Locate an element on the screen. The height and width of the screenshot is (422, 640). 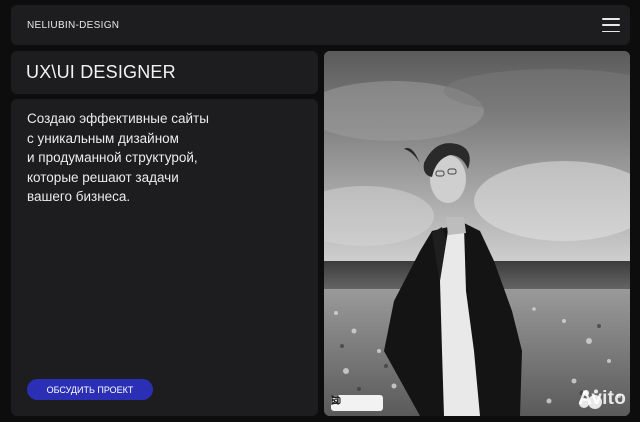
description-line: и продуманной структурой, is located at coordinates (112, 157).